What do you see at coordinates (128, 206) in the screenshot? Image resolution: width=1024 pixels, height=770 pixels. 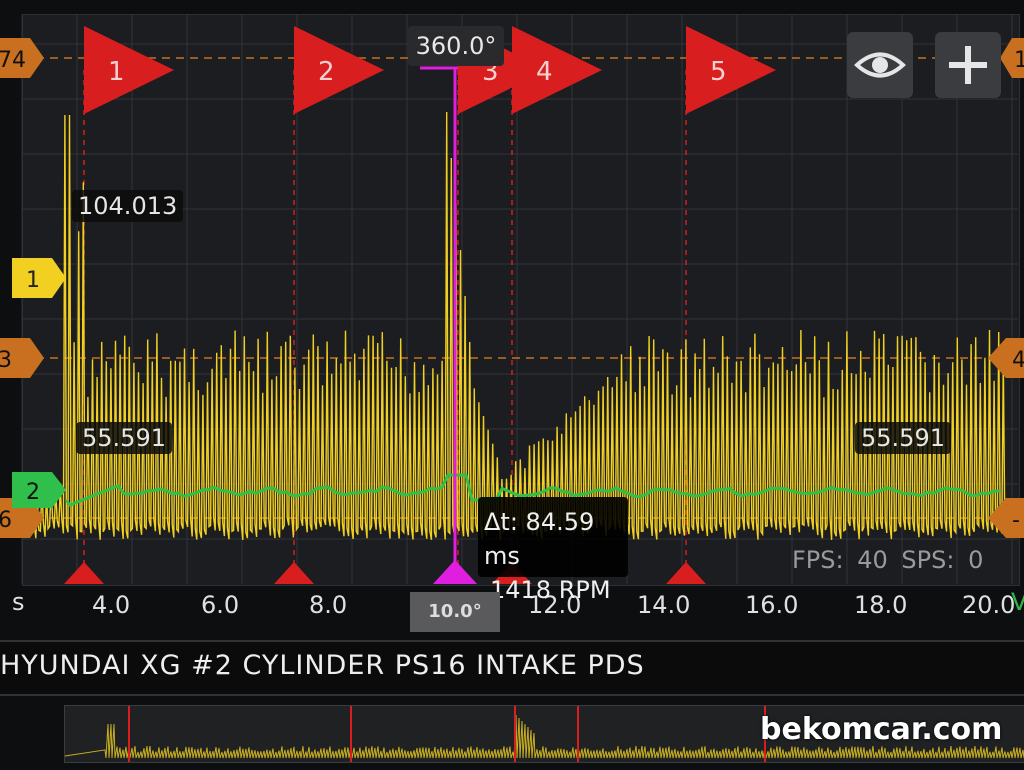 I see `peak-value-readout: 104.013` at bounding box center [128, 206].